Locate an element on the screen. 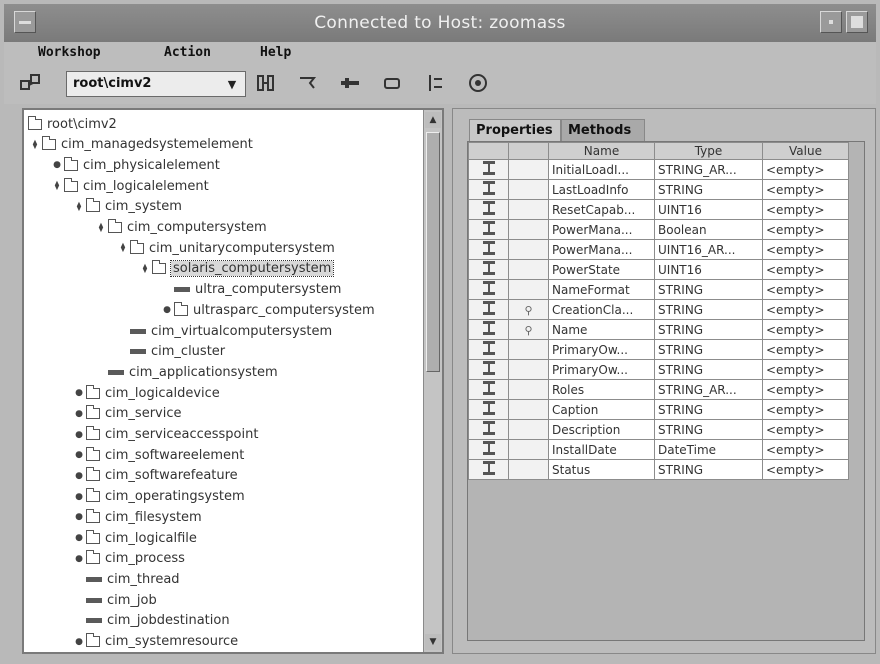 The image size is (880, 664). tree-node: cim_jobdestination is located at coordinates (151, 621).